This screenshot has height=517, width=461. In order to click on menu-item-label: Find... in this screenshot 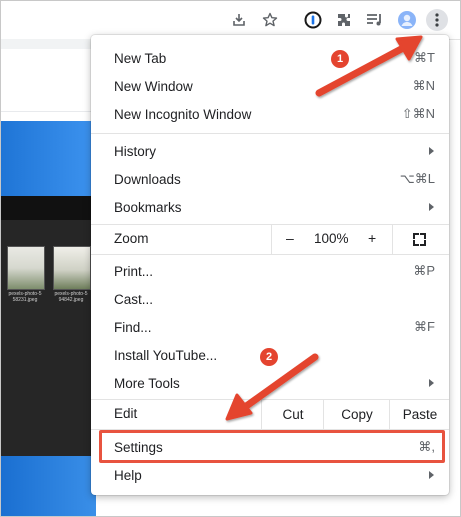, I will do `click(133, 327)`.